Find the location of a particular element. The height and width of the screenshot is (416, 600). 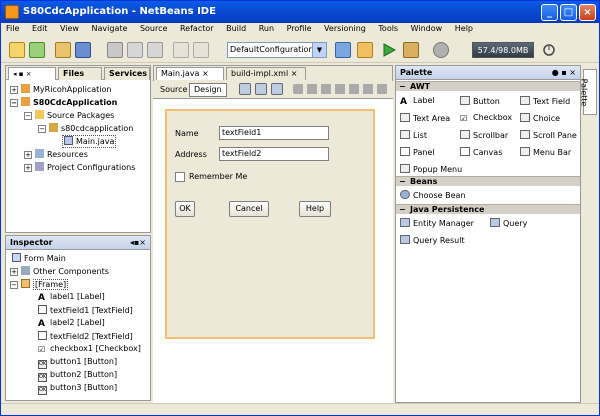

menu-build: Build is located at coordinates (236, 28).